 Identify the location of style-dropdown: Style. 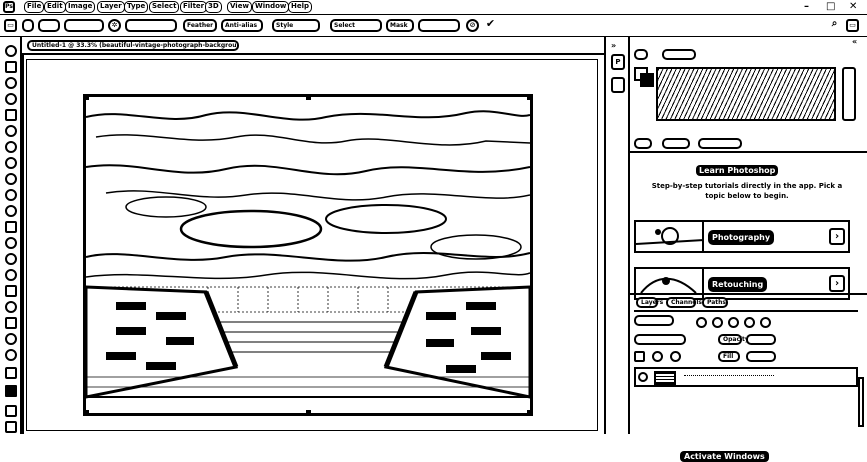
(296, 25).